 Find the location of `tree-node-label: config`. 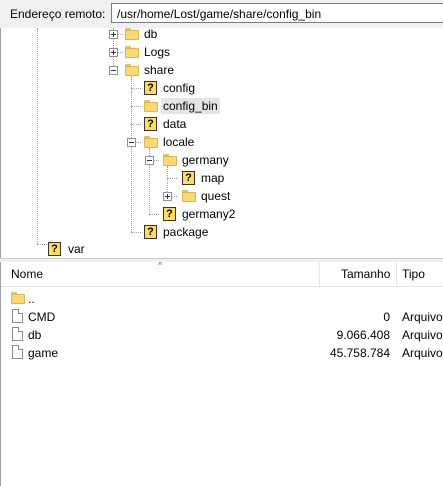

tree-node-label: config is located at coordinates (179, 88).